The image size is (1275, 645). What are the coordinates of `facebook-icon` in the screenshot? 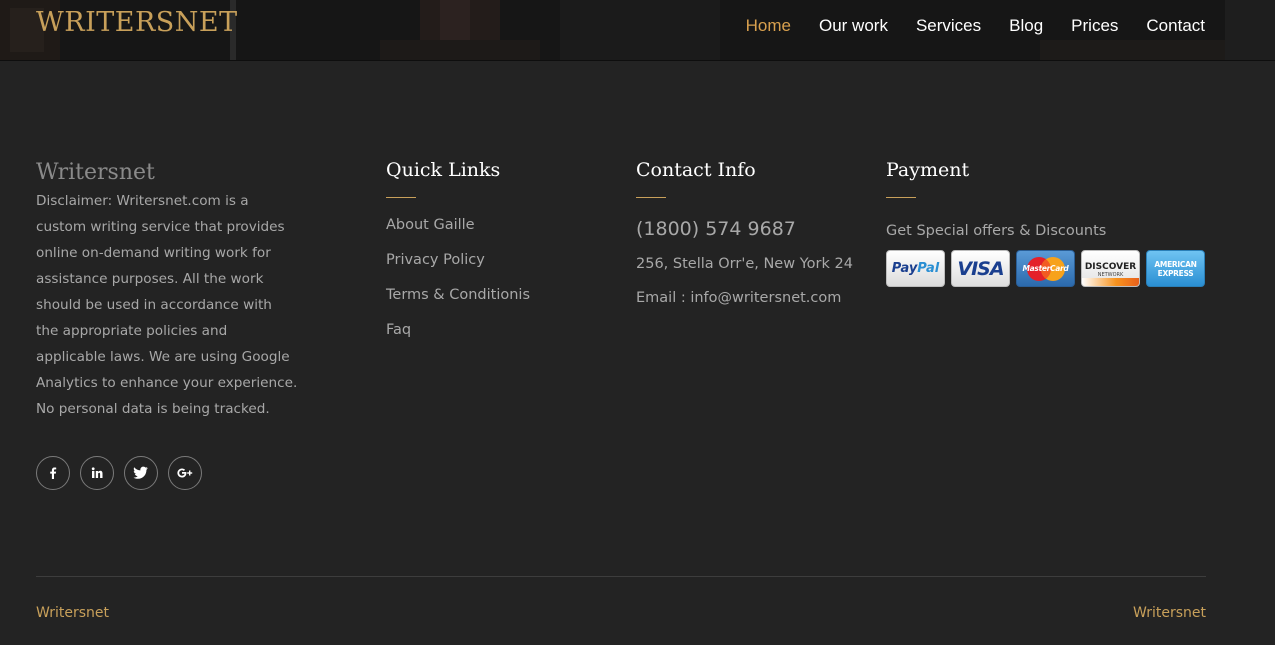 It's located at (53, 473).